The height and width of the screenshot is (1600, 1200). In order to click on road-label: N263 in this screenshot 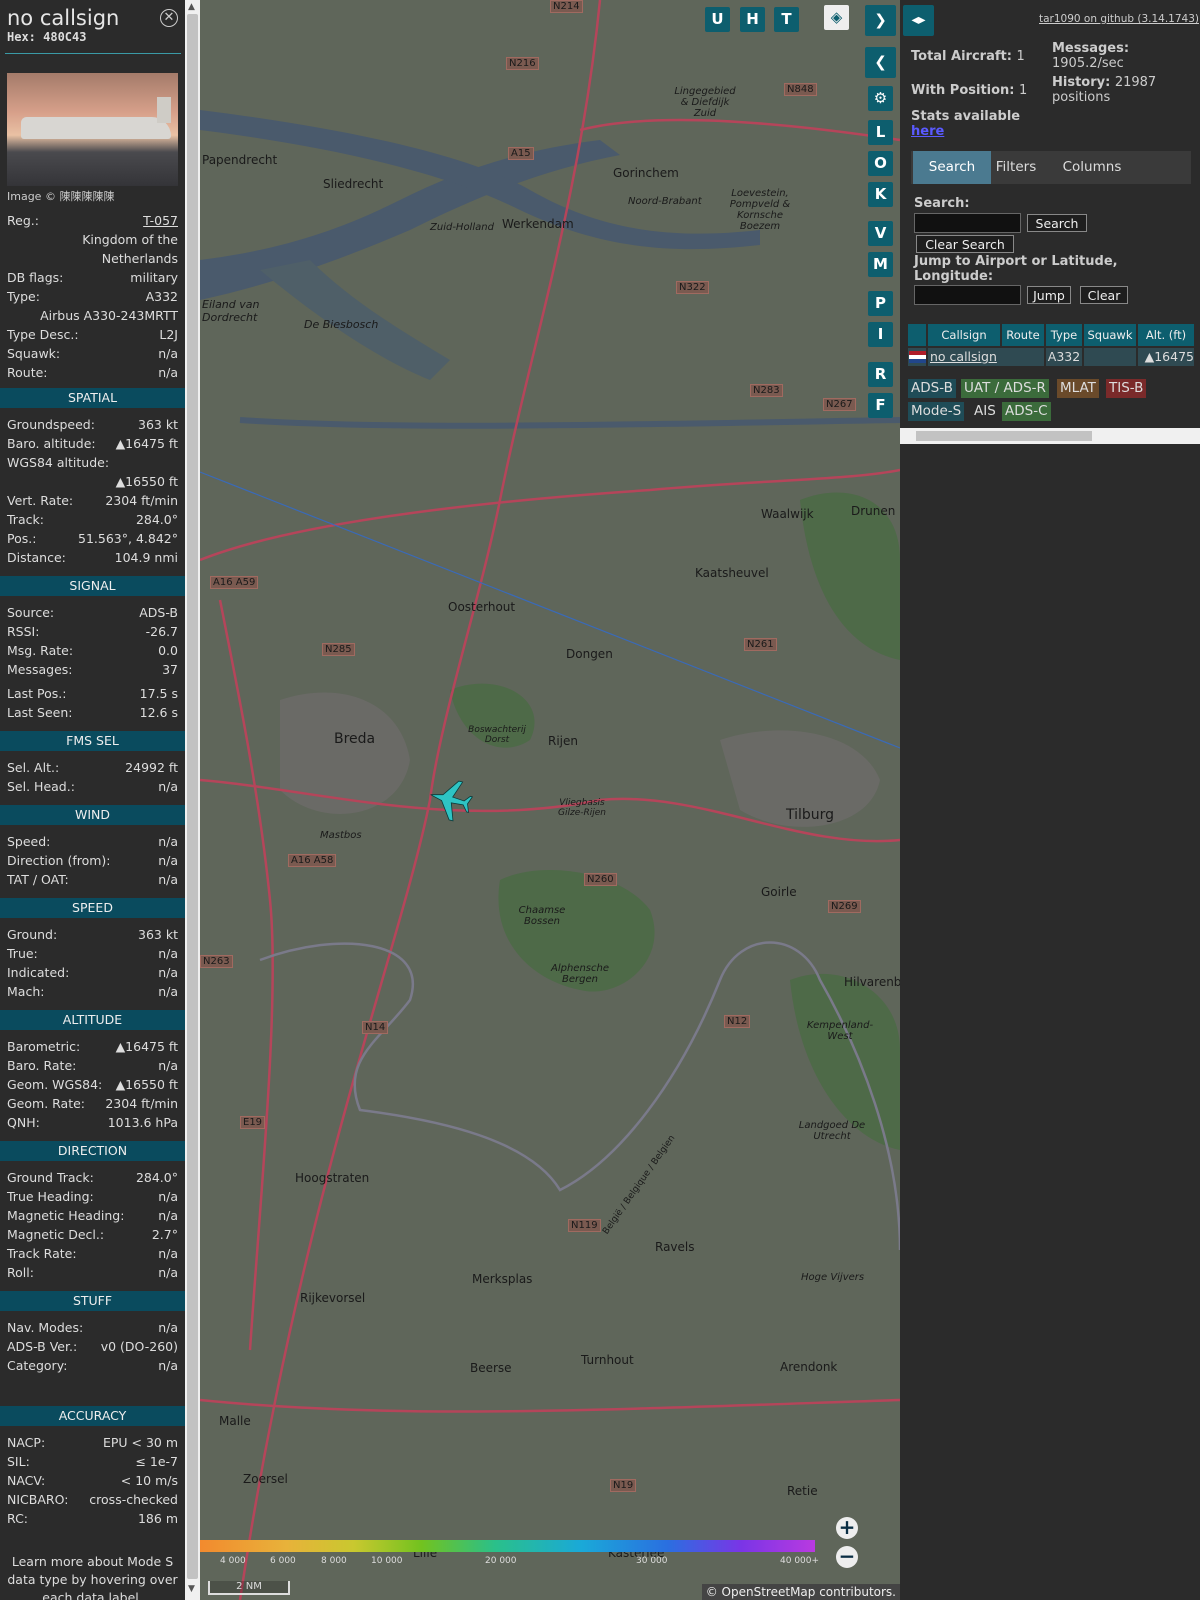, I will do `click(216, 961)`.